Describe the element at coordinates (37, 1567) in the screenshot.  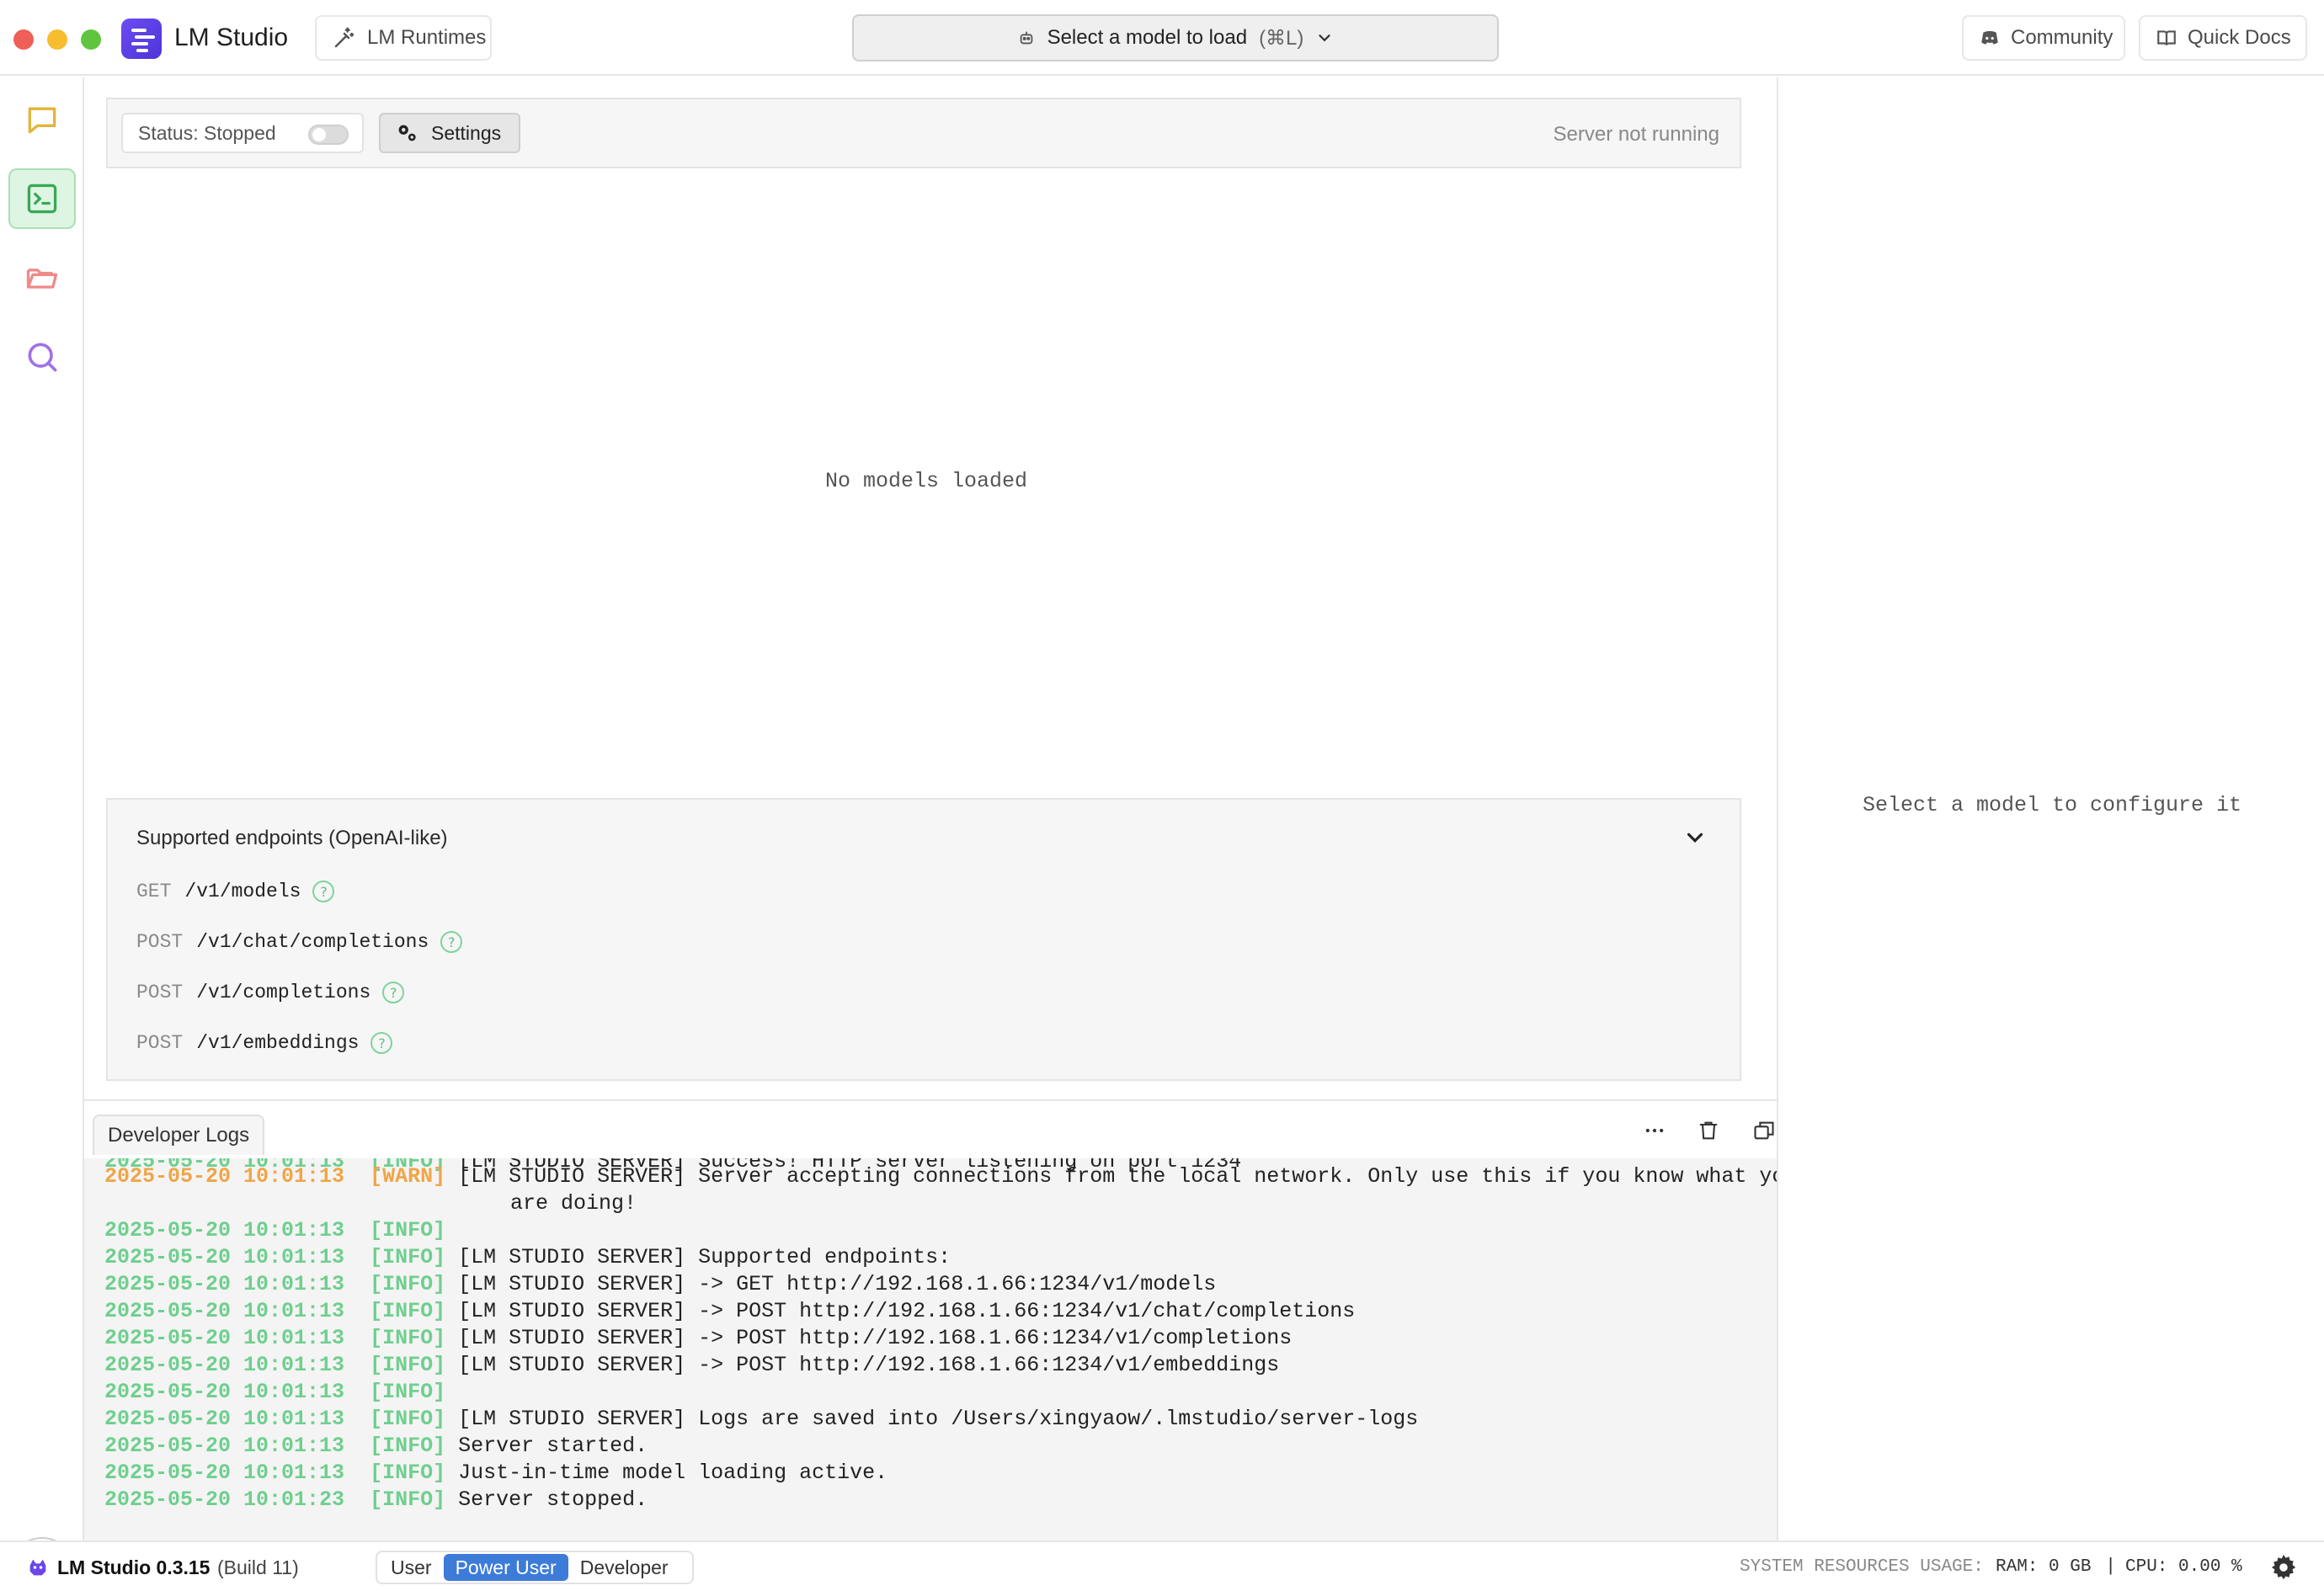
I see `lm-studio-logo-icon` at that location.